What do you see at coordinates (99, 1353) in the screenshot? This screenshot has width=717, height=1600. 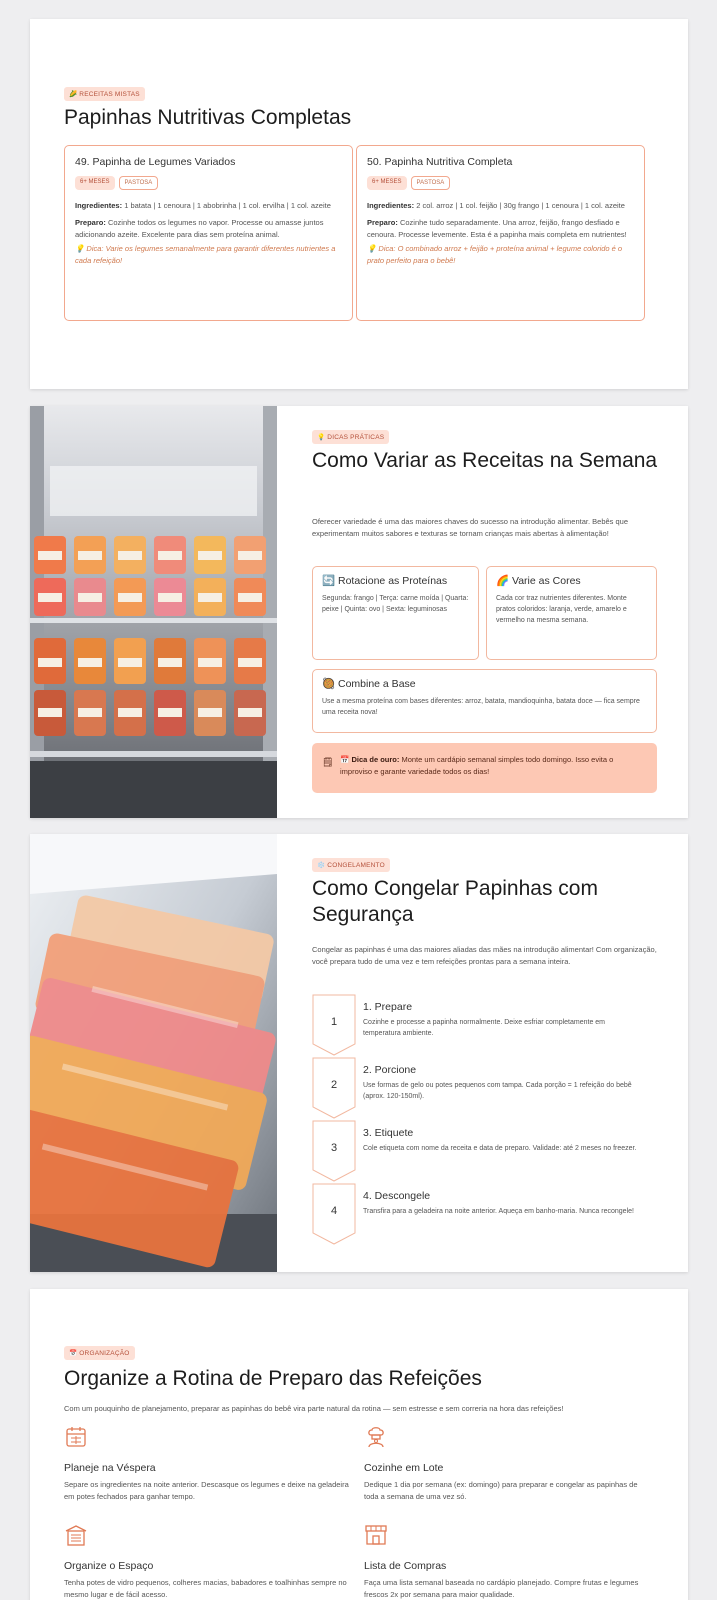 I see `section-tag: 📅 Organização` at bounding box center [99, 1353].